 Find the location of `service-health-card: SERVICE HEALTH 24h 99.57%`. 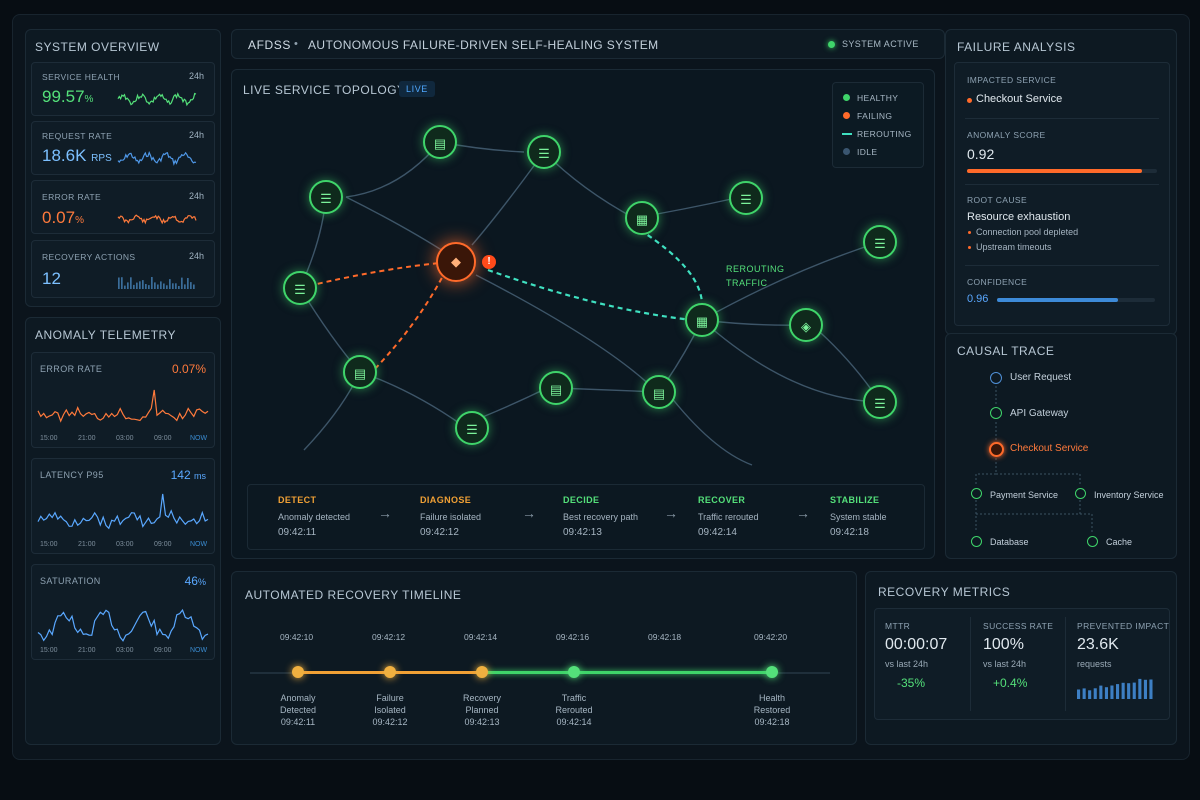

service-health-card: SERVICE HEALTH 24h 99.57% is located at coordinates (123, 89).